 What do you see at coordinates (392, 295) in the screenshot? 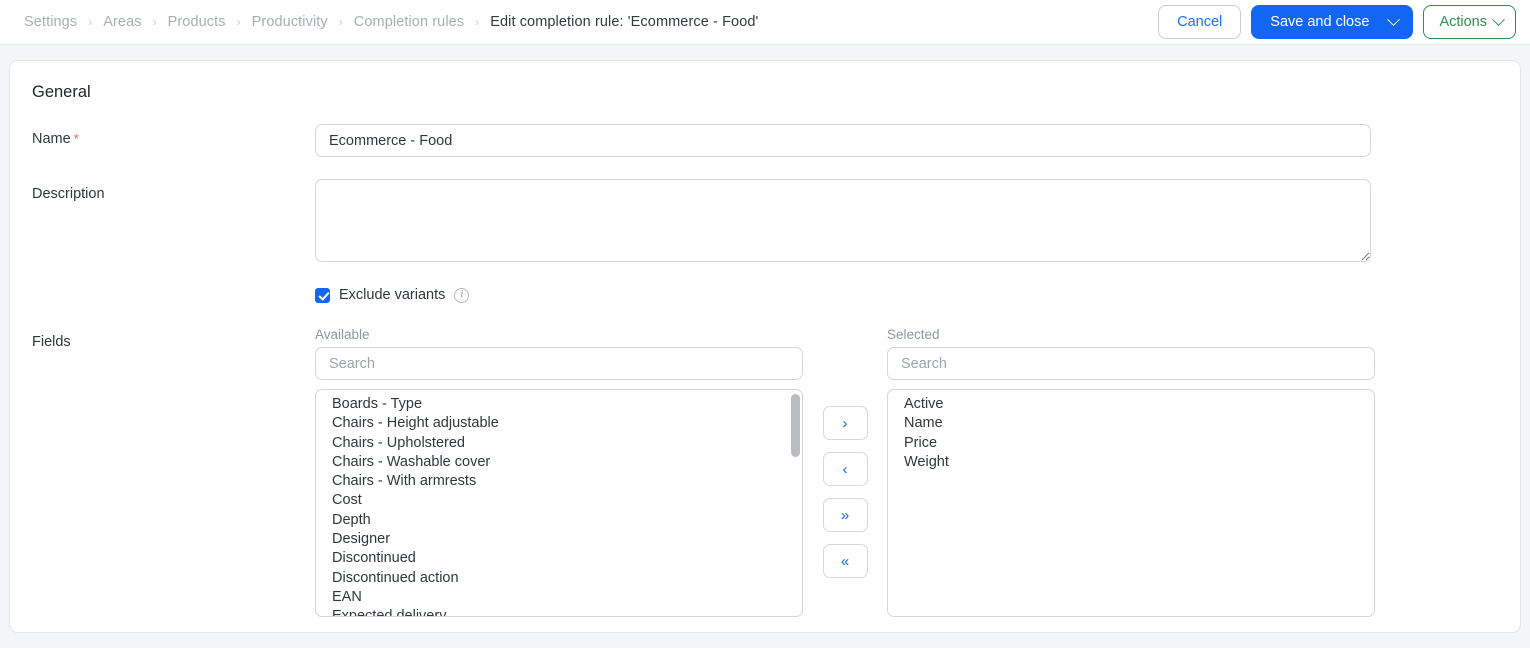
I see `exclude-variants-label: Exclude variants` at bounding box center [392, 295].